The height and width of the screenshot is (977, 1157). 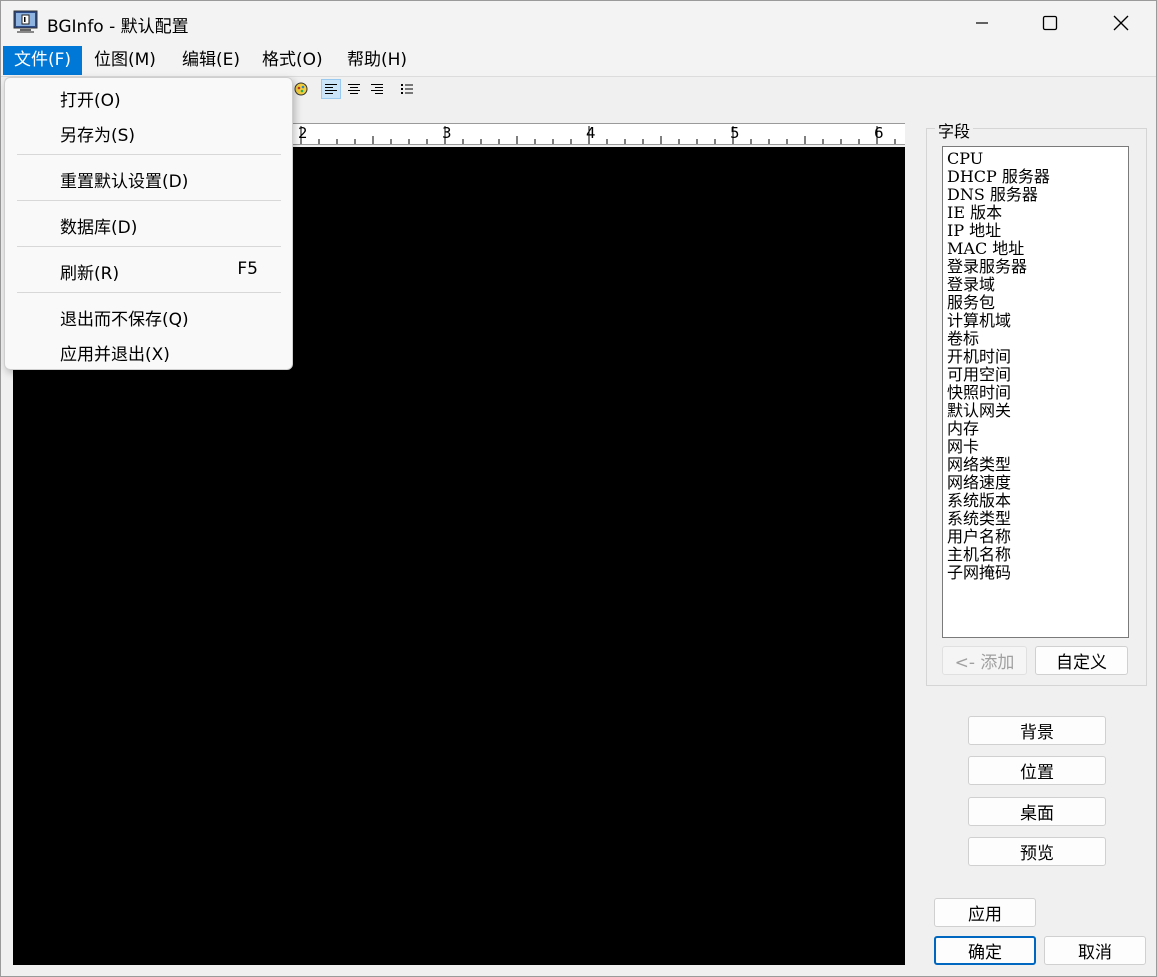 What do you see at coordinates (89, 271) in the screenshot?
I see `menu-item-refresh: 刷新(R)` at bounding box center [89, 271].